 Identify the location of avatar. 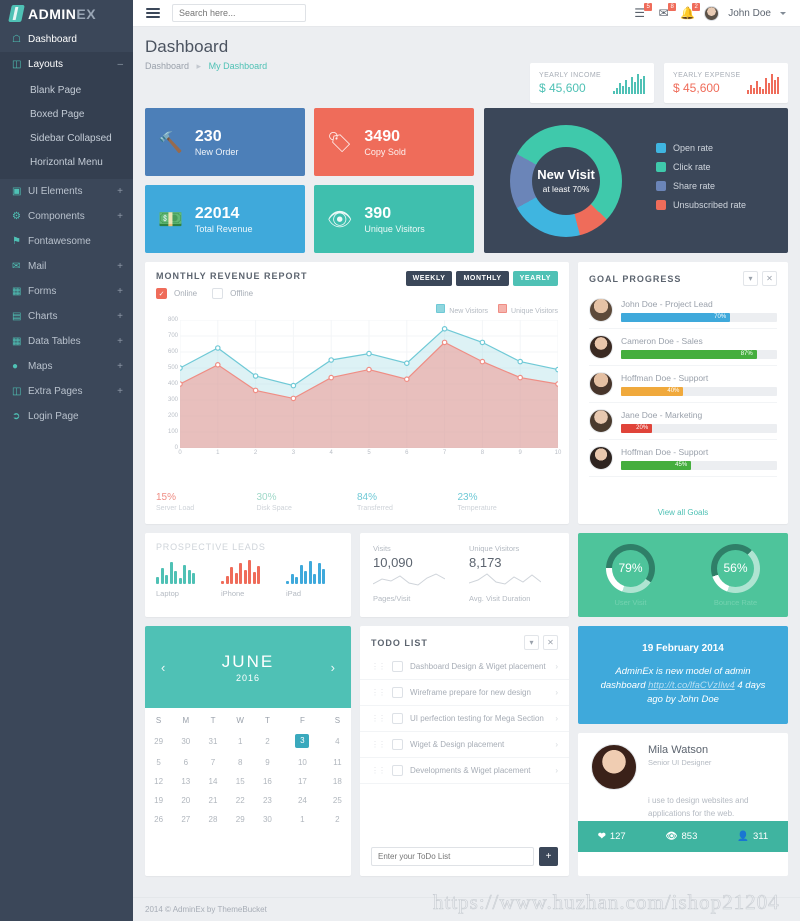
(712, 13).